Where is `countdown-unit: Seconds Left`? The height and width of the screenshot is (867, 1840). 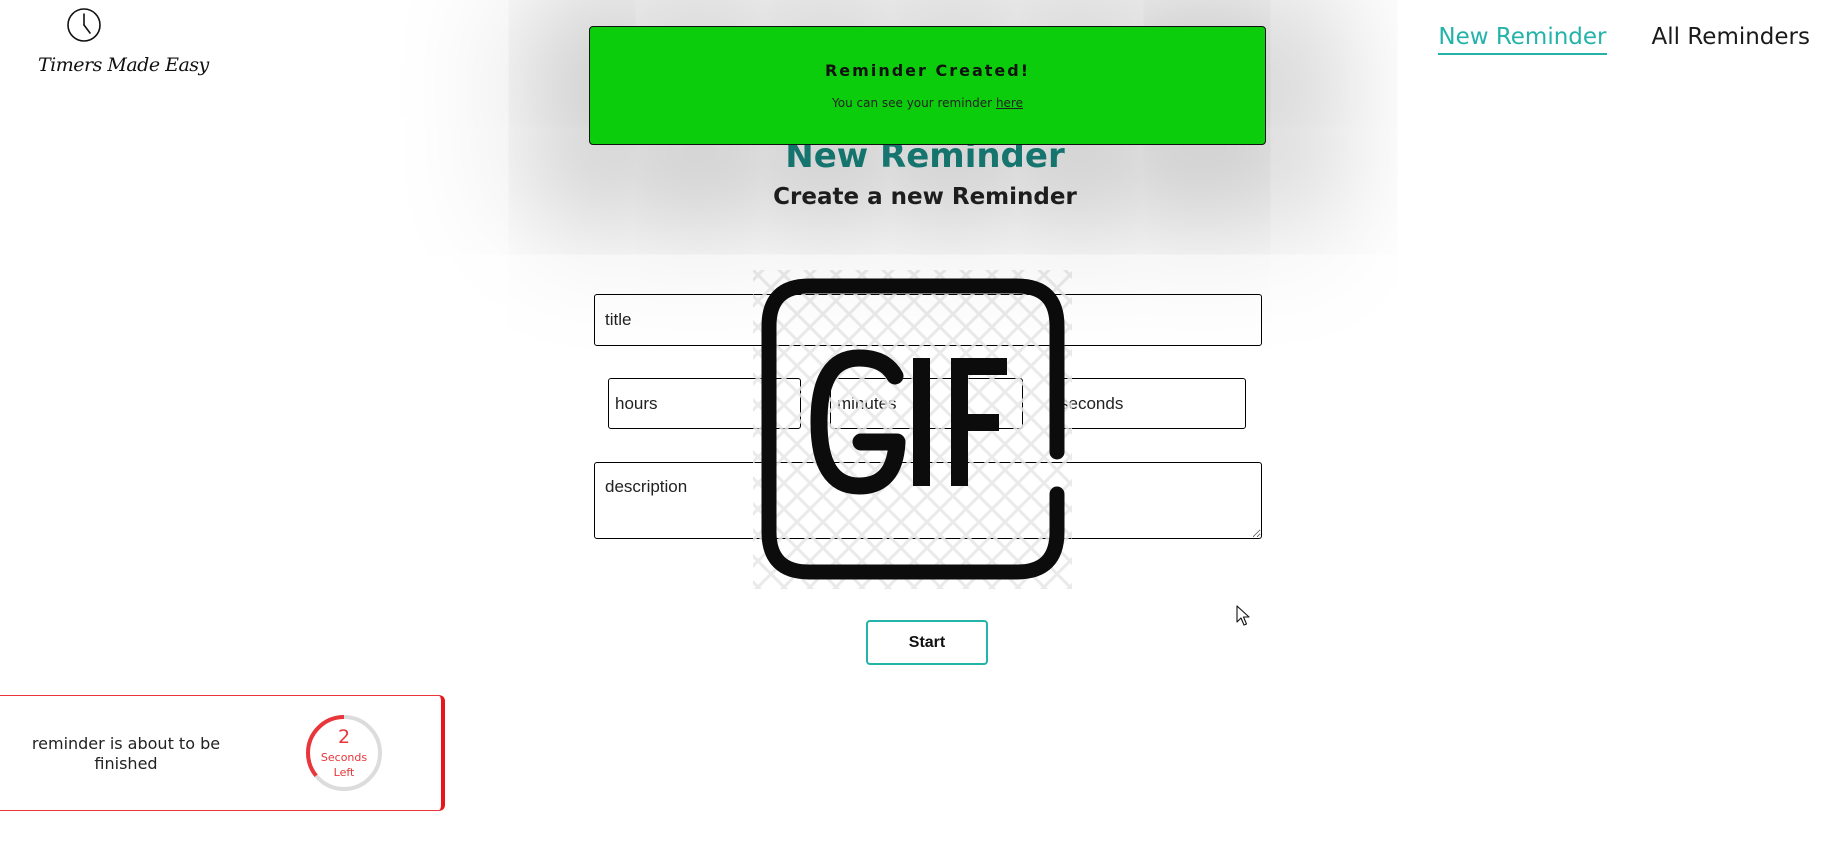 countdown-unit: Seconds Left is located at coordinates (344, 765).